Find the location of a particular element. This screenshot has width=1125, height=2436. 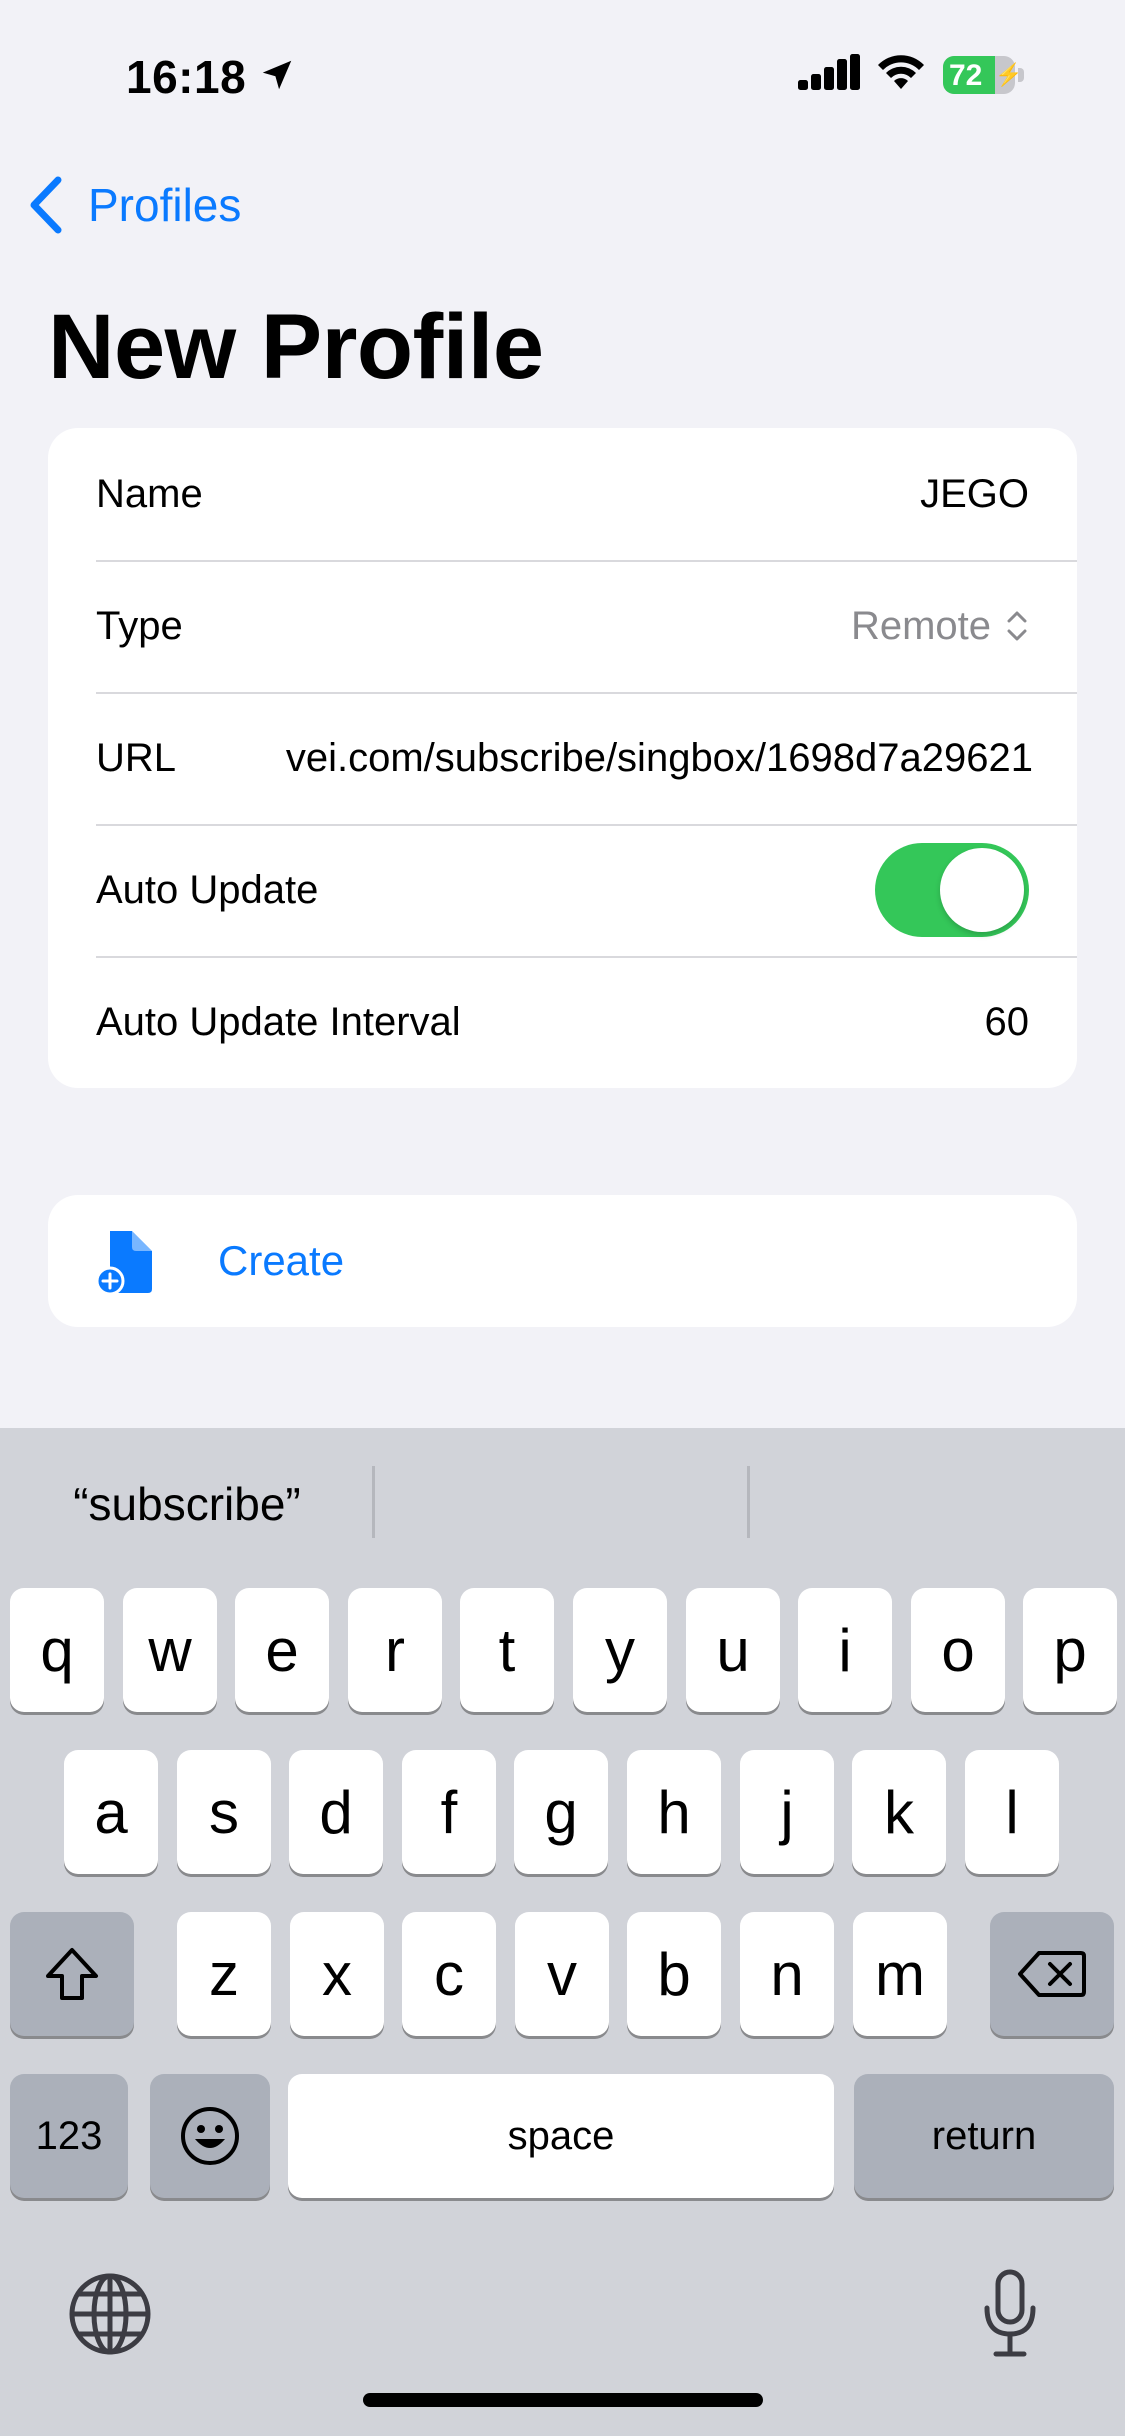

globe-icon is located at coordinates (110, 2314).